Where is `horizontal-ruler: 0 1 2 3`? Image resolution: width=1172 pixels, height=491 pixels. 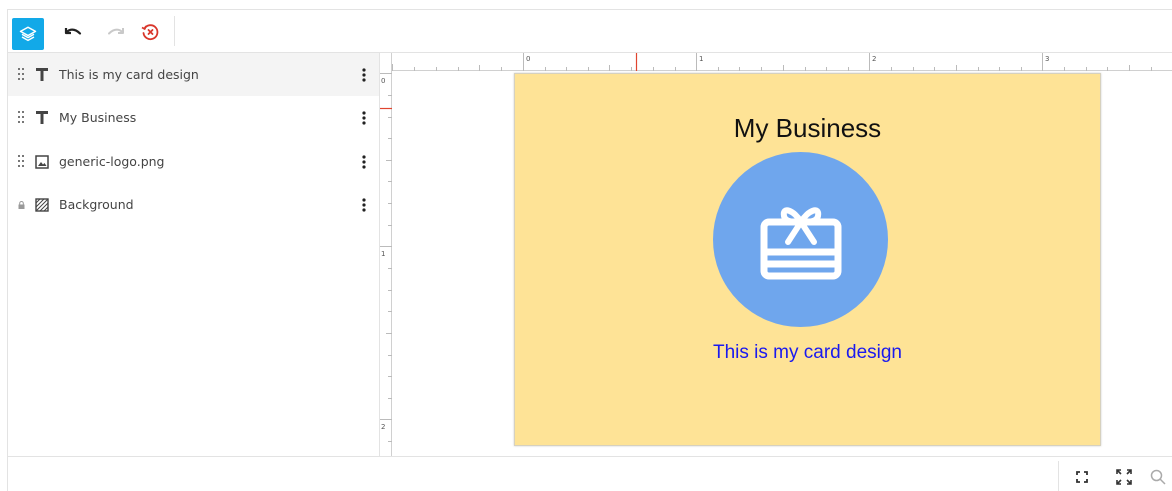
horizontal-ruler: 0 1 2 3 is located at coordinates (776, 62).